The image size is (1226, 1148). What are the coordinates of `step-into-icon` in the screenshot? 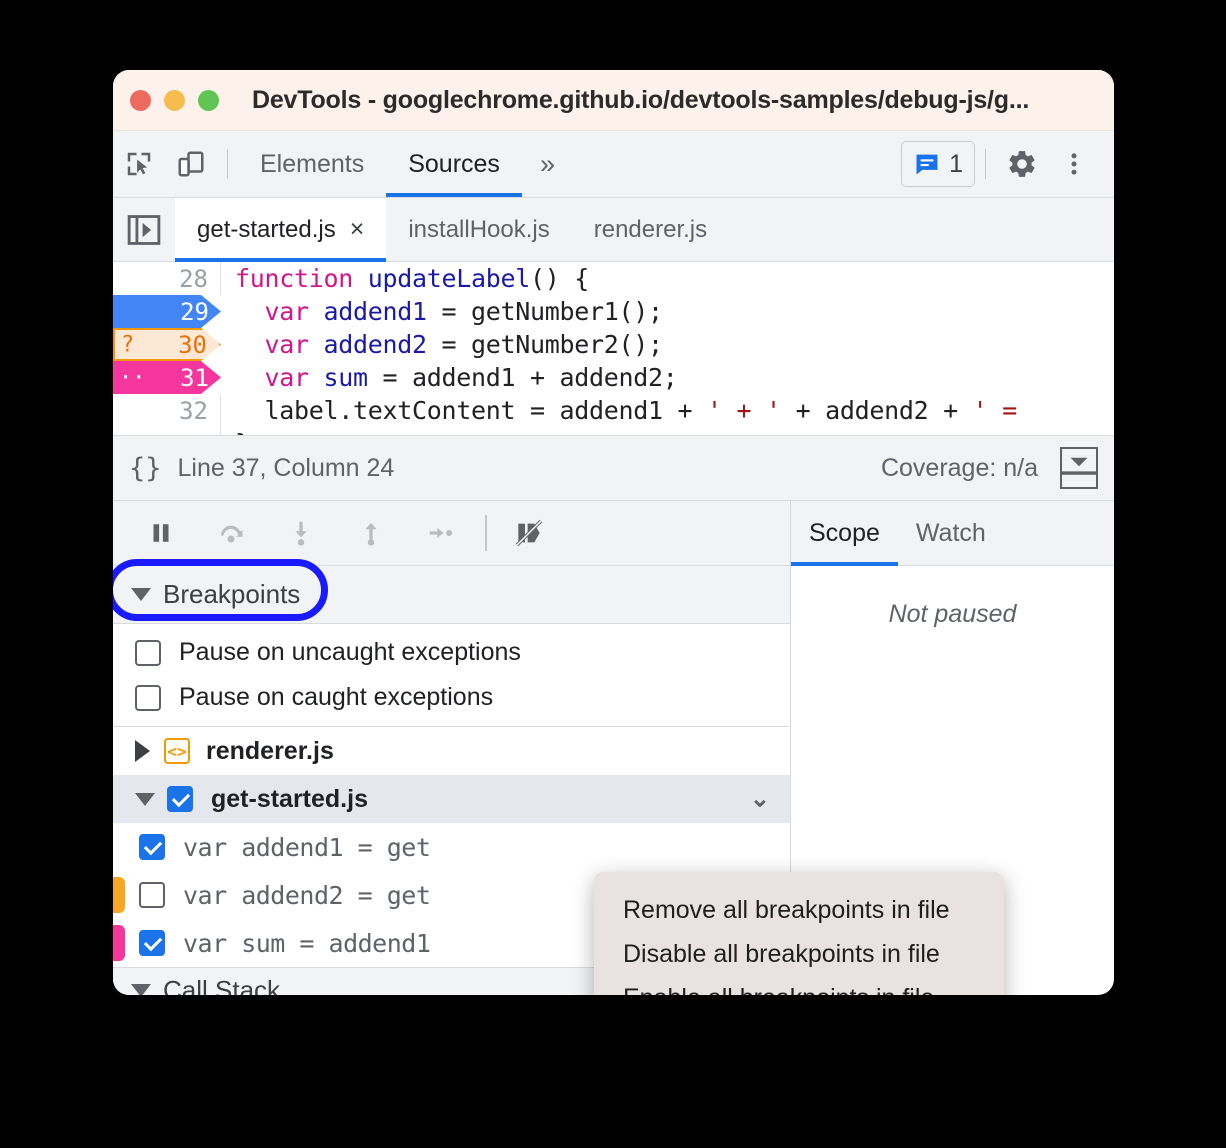 It's located at (301, 533).